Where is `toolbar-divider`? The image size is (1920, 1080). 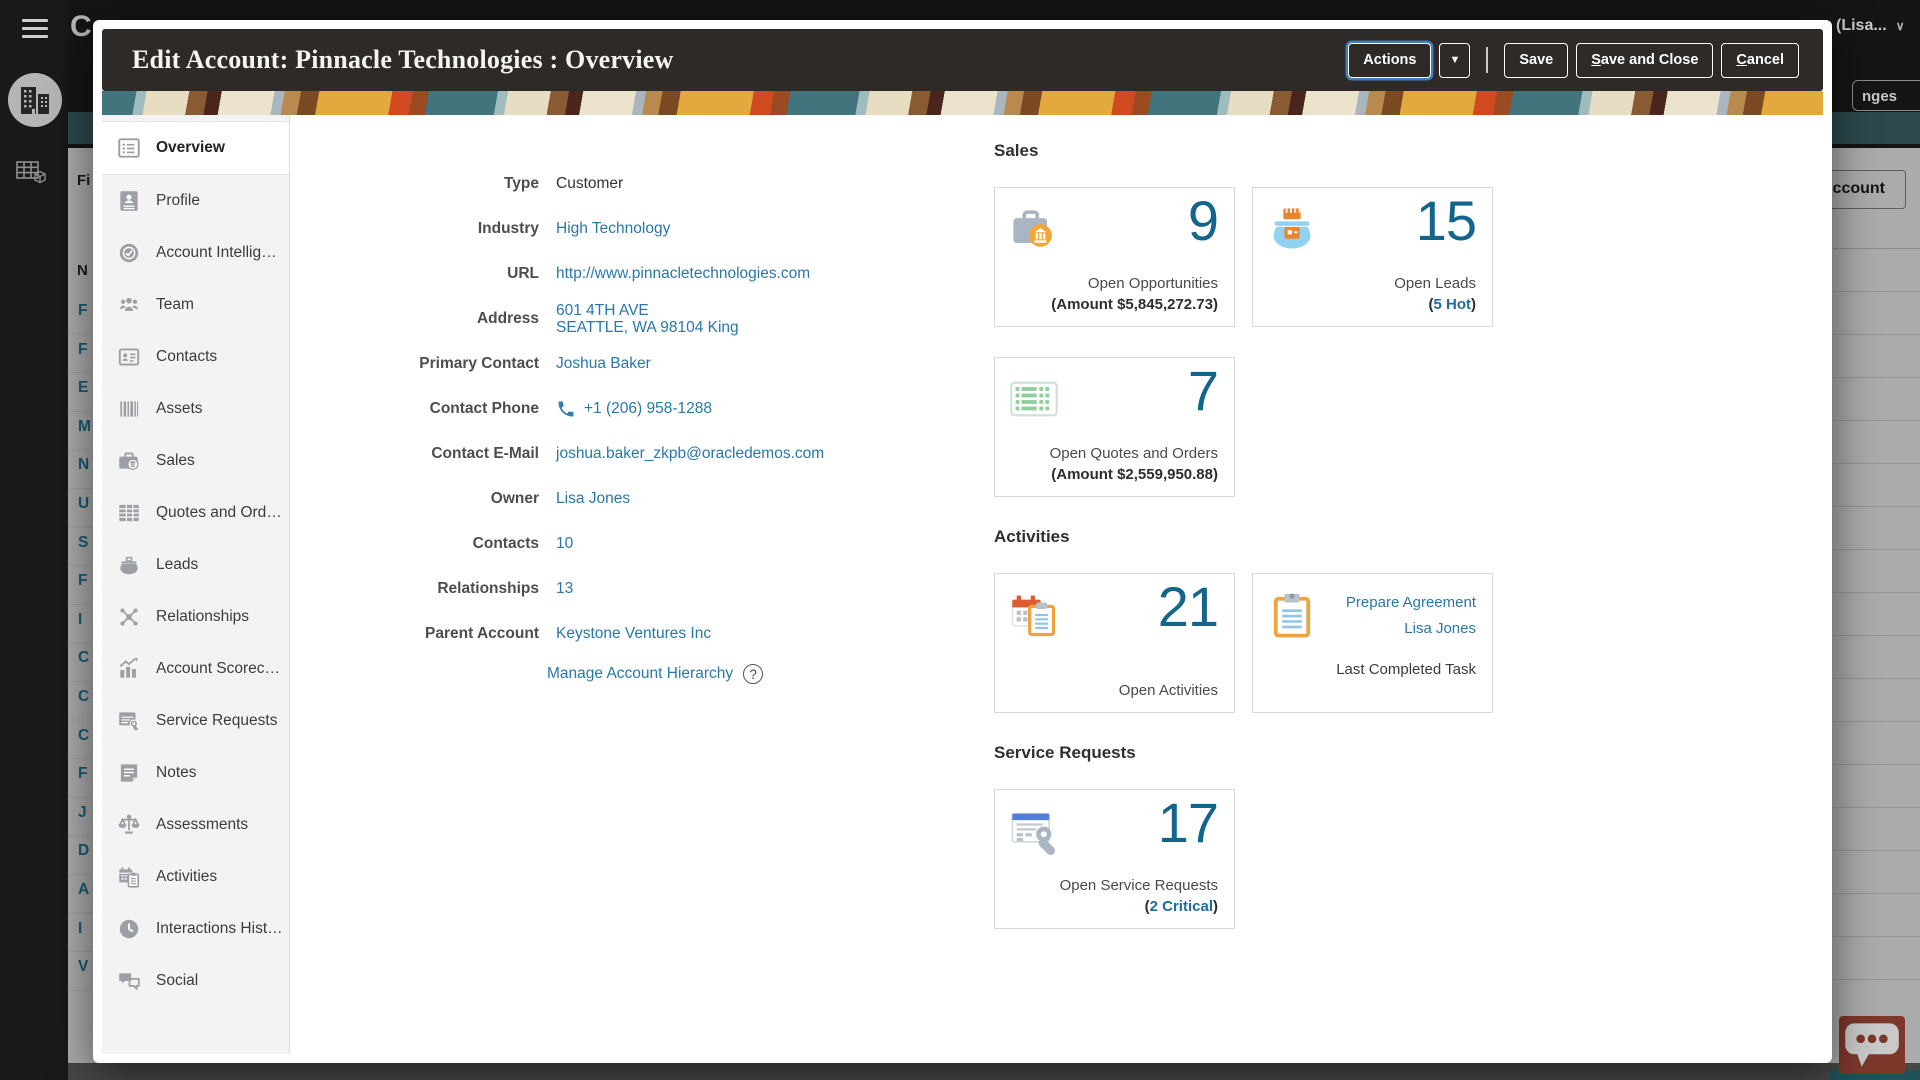
toolbar-divider is located at coordinates (1487, 60).